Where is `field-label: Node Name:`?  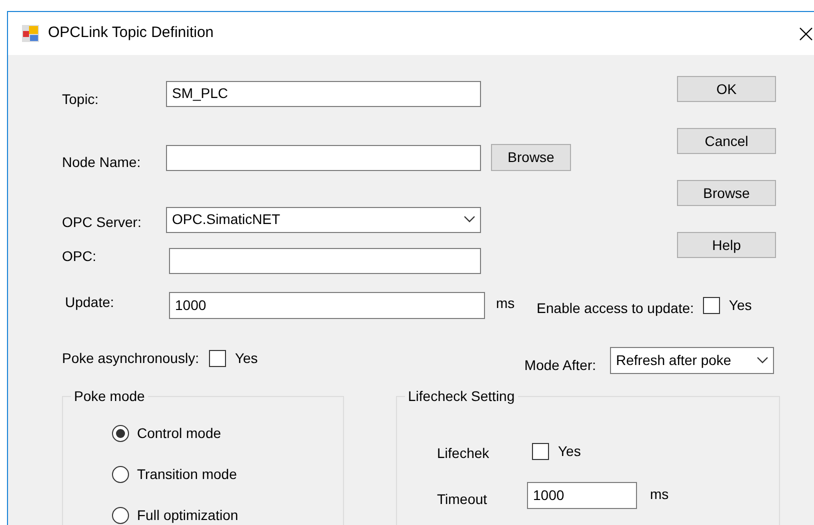
field-label: Node Name: is located at coordinates (102, 162).